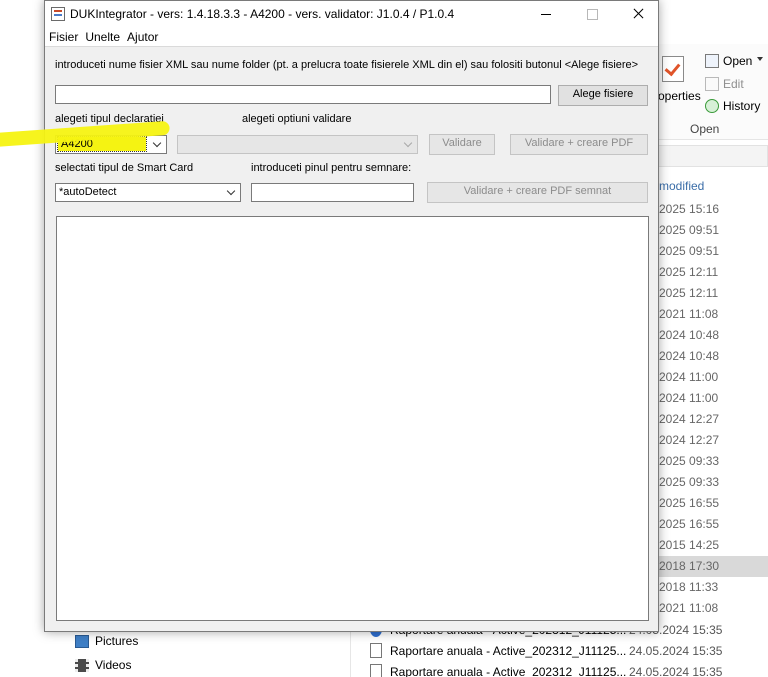  Describe the element at coordinates (546, 14) in the screenshot. I see `minimize-icon` at that location.